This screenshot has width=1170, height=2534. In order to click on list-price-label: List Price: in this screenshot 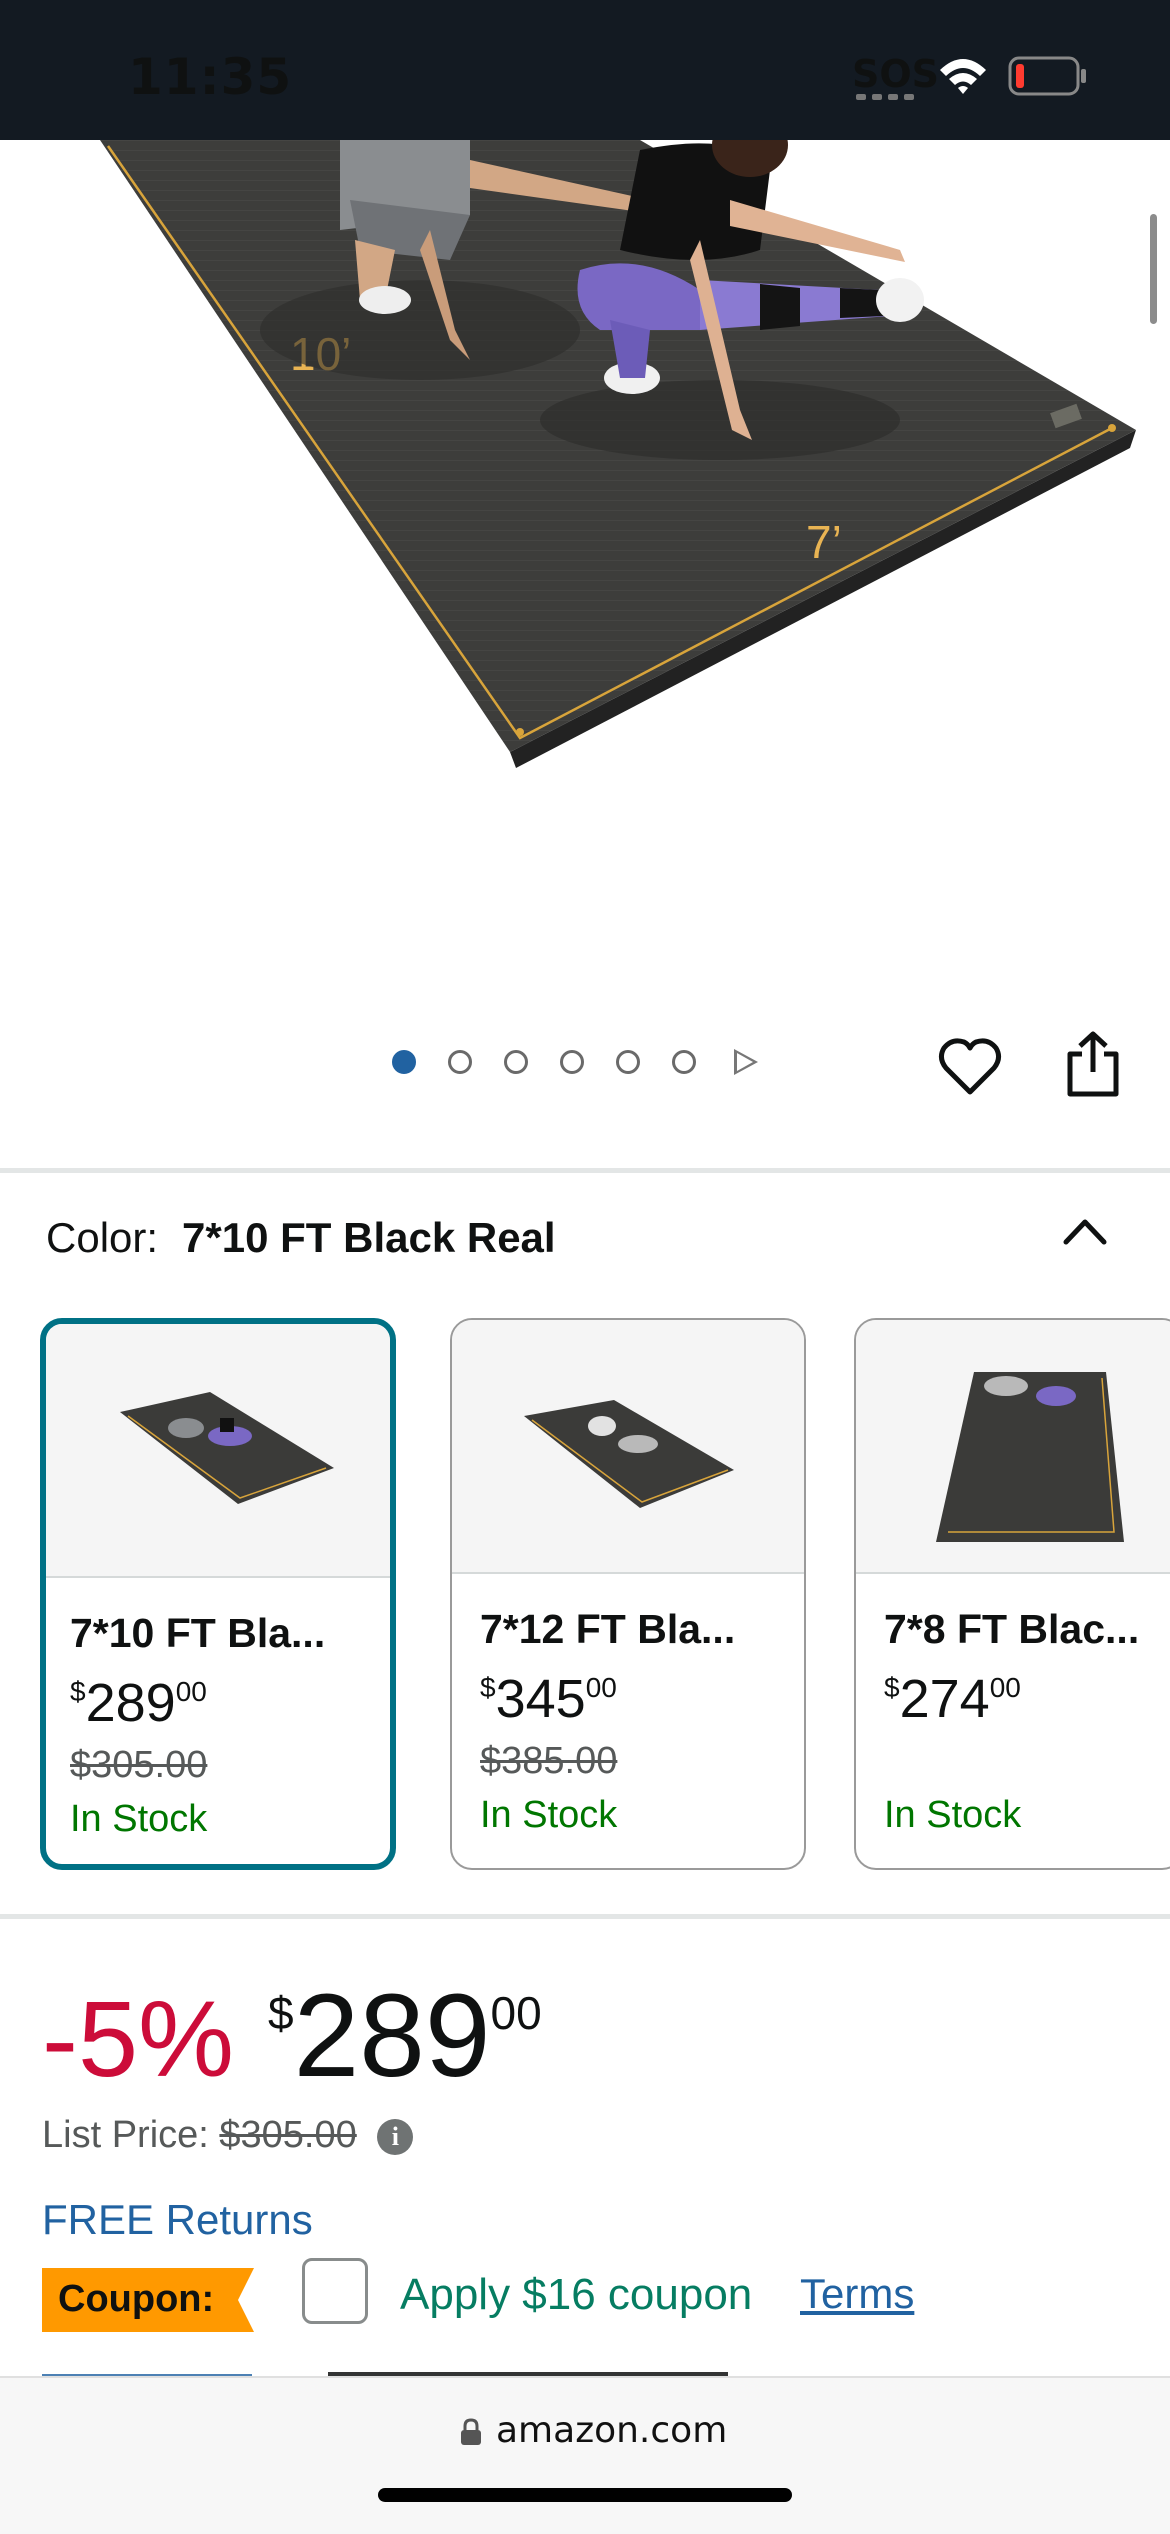, I will do `click(125, 2135)`.